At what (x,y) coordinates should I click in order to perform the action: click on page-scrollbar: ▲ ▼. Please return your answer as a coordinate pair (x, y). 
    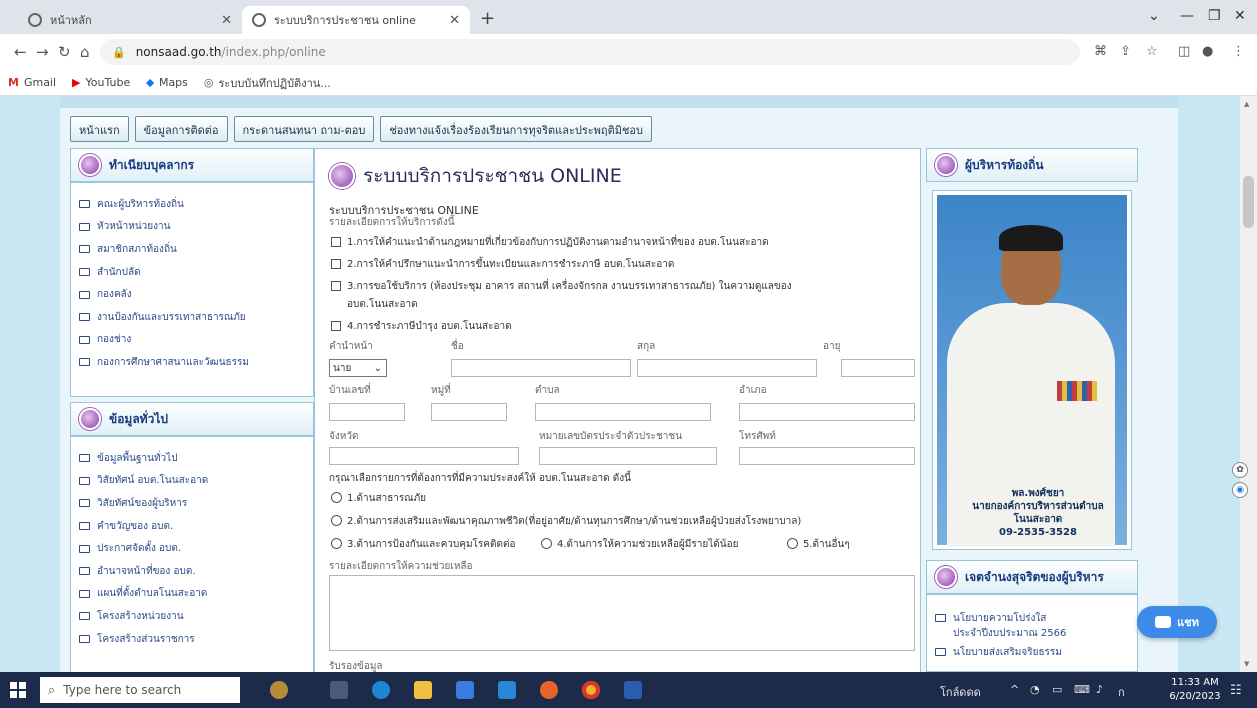
    Looking at the image, I should click on (1248, 384).